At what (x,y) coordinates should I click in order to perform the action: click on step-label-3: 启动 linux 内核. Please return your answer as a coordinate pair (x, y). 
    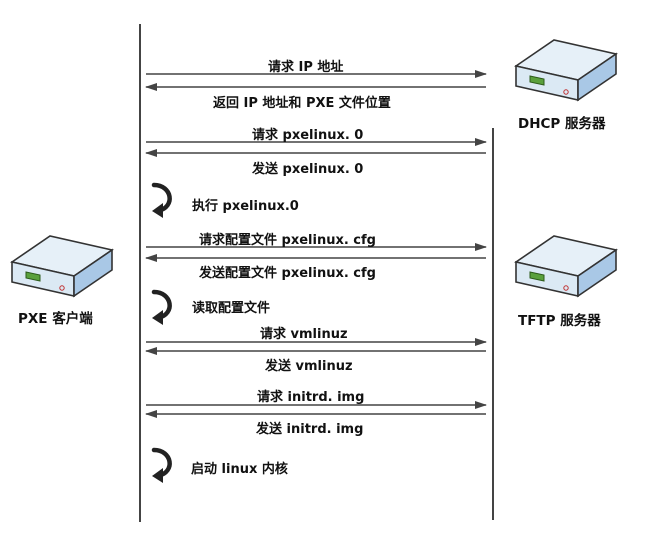
    Looking at the image, I should click on (239, 469).